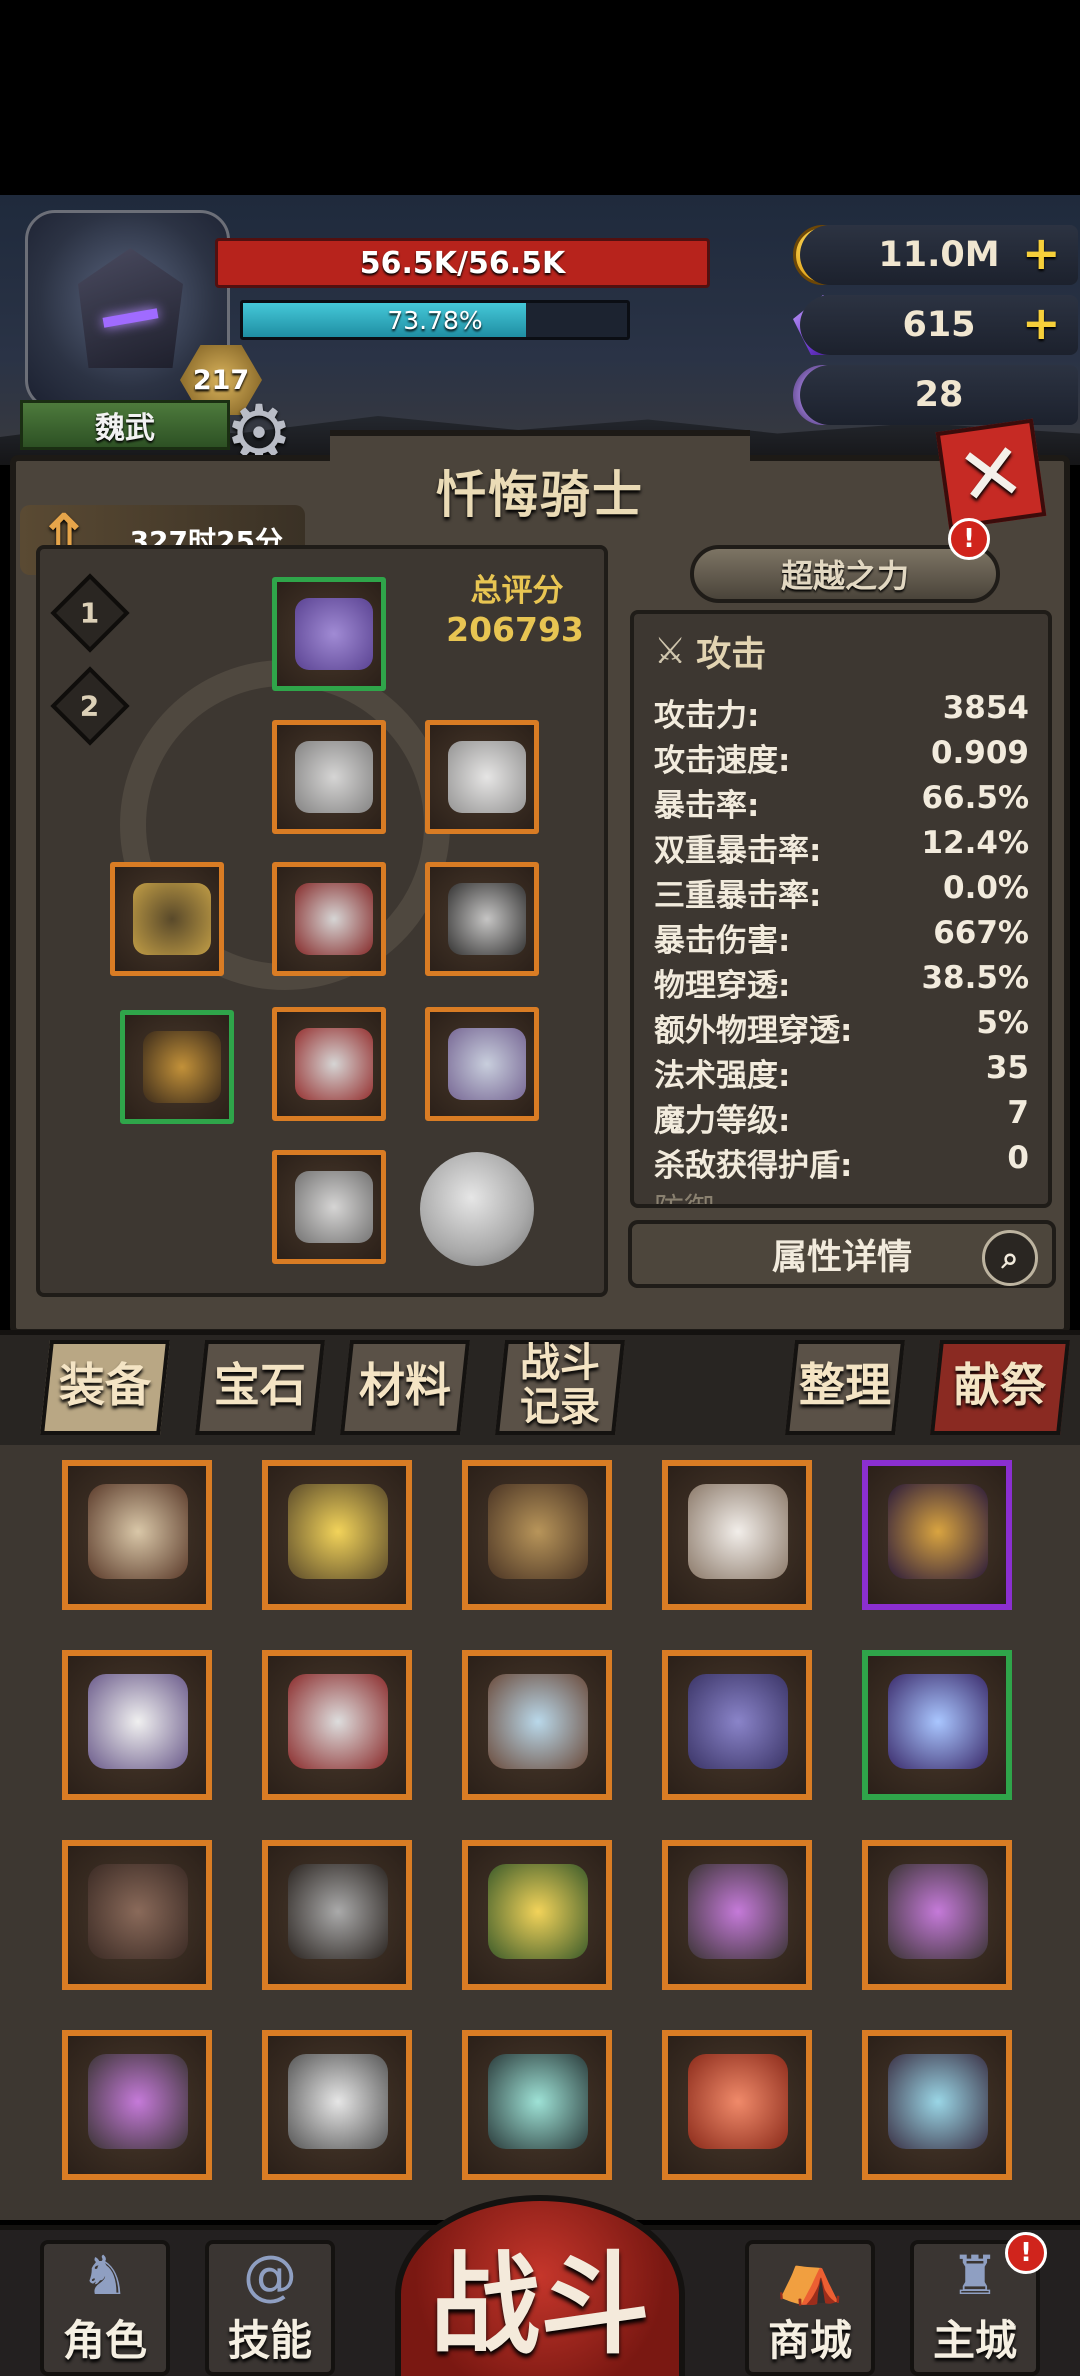 The width and height of the screenshot is (1080, 2376). I want to click on nav-character-button: ♞ 角色, so click(105, 2308).